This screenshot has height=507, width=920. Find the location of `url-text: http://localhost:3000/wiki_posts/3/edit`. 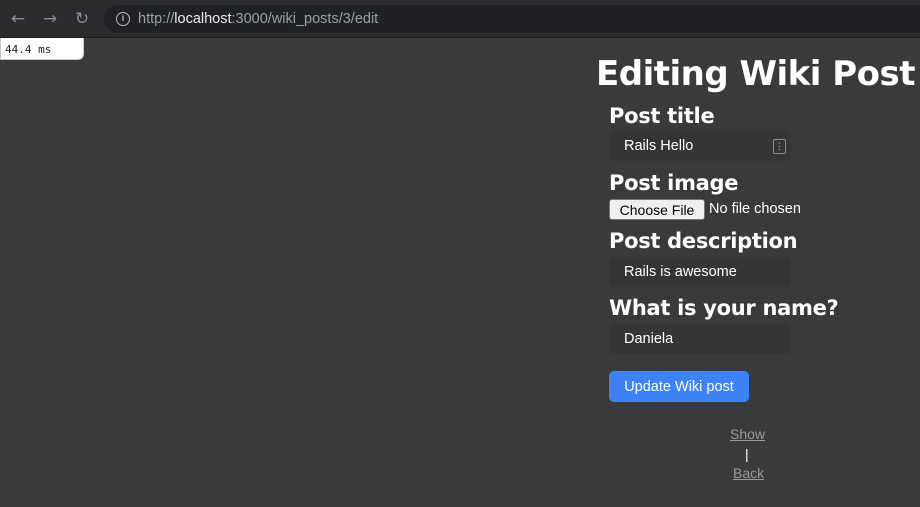

url-text: http://localhost:3000/wiki_posts/3/edit is located at coordinates (258, 19).